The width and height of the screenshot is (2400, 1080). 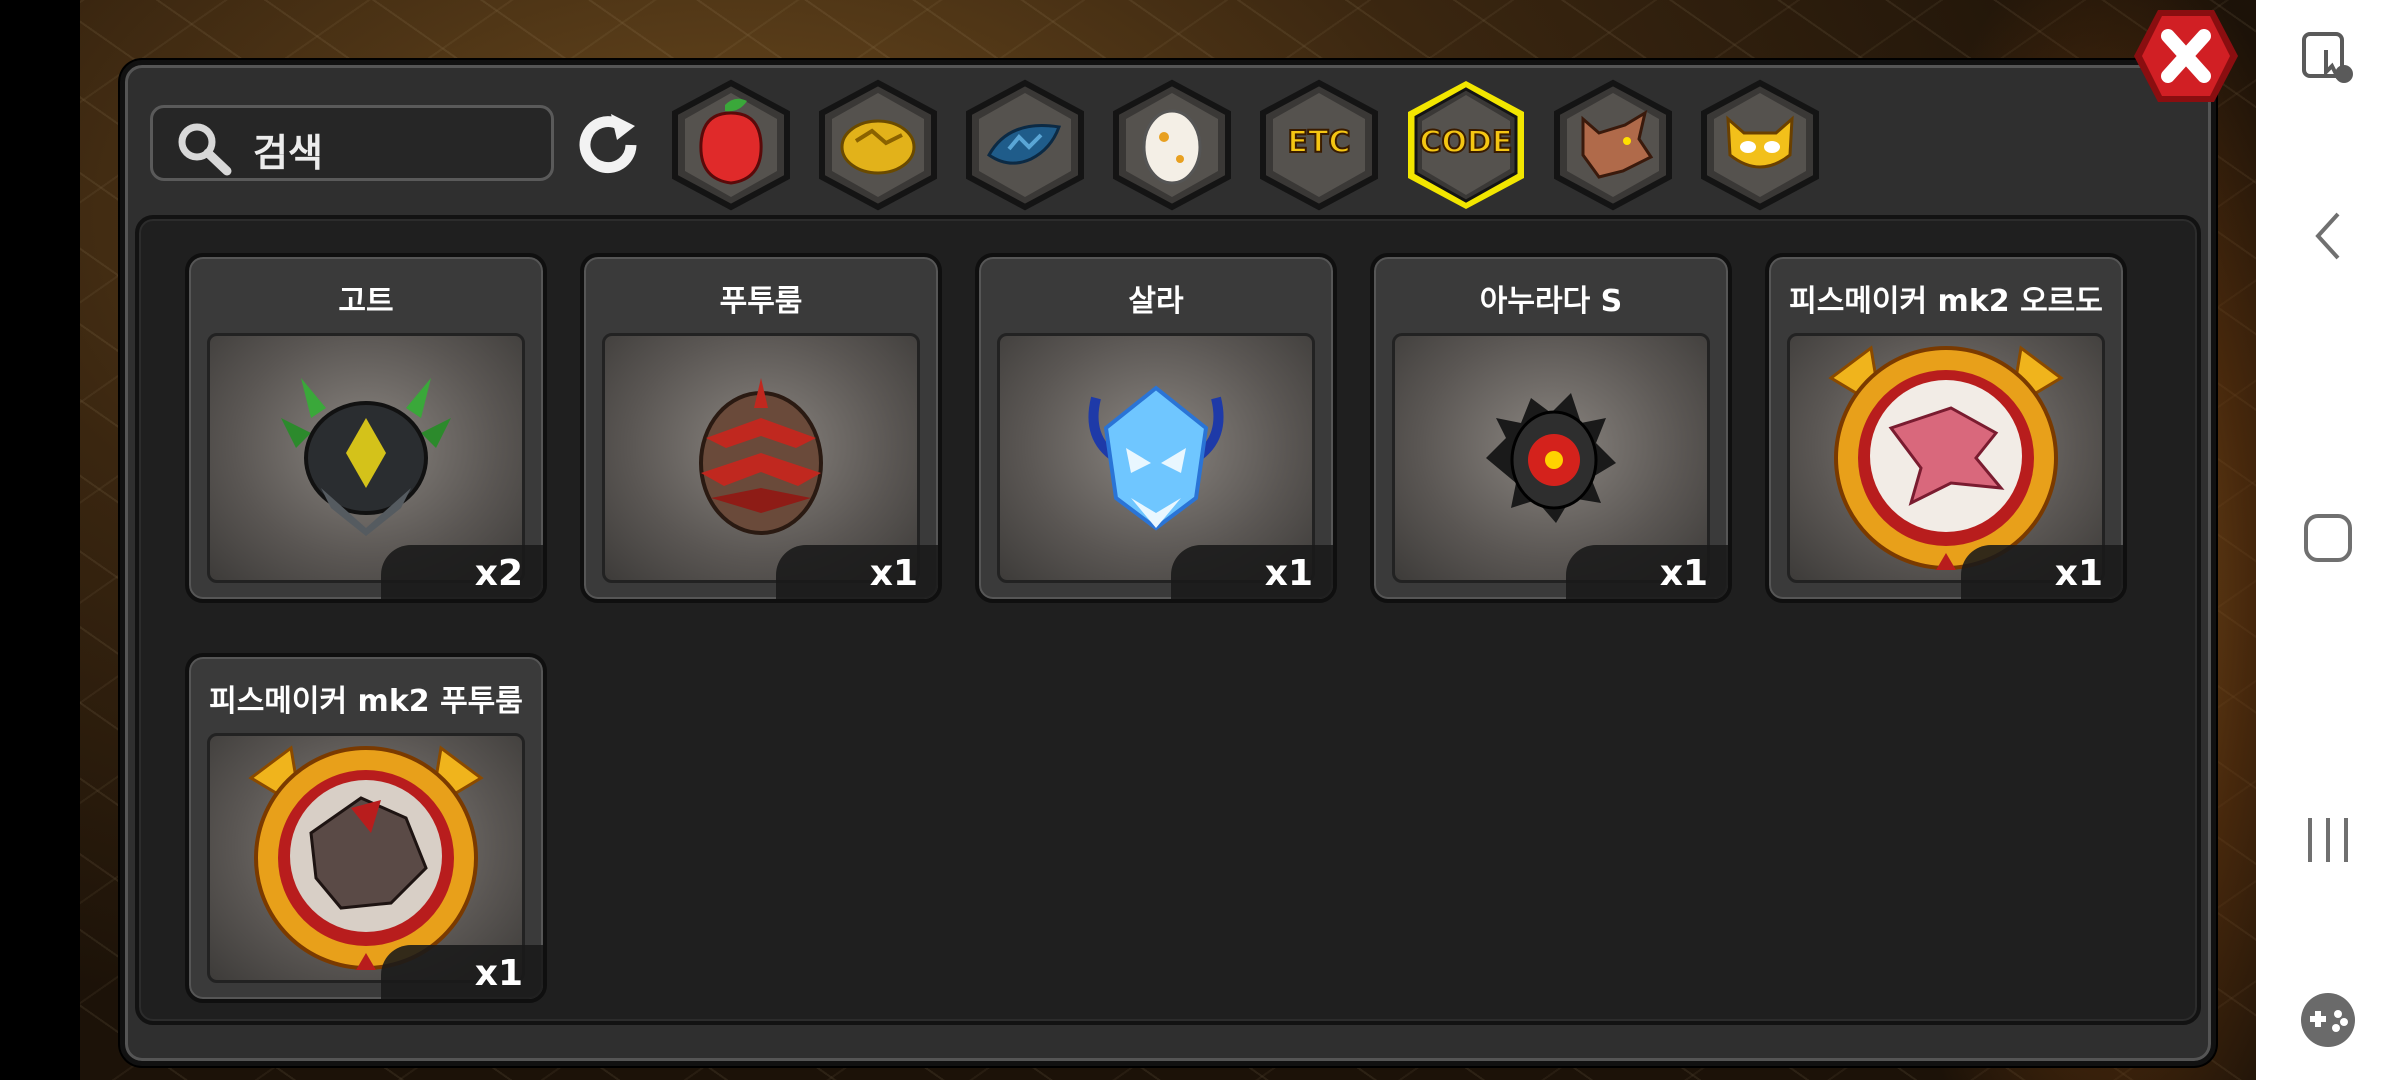 I want to click on item-card: 고트 x2, so click(x=366, y=428).